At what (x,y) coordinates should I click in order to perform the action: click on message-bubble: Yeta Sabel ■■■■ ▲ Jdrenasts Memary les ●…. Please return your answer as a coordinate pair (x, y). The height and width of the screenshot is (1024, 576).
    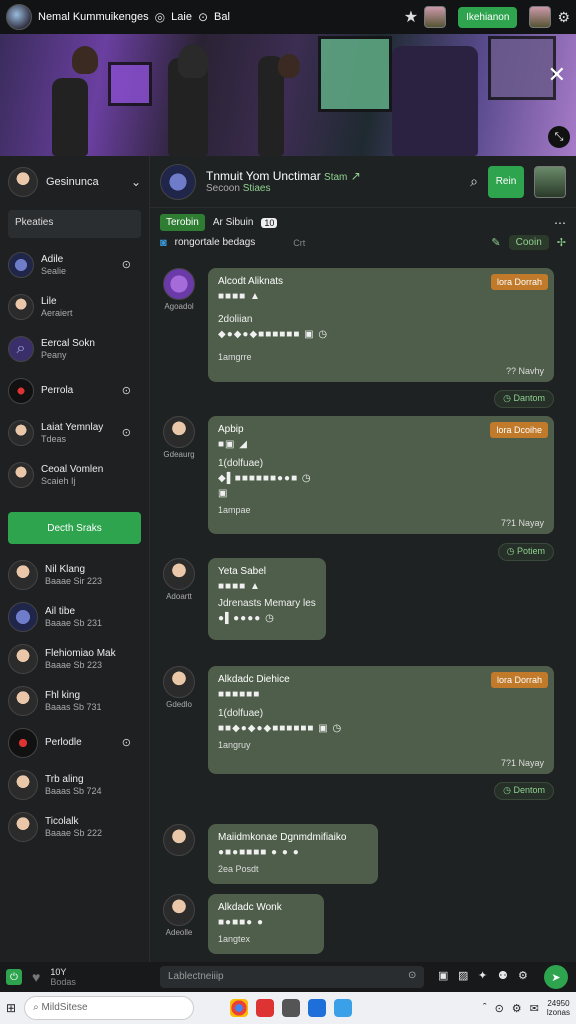
    Looking at the image, I should click on (267, 599).